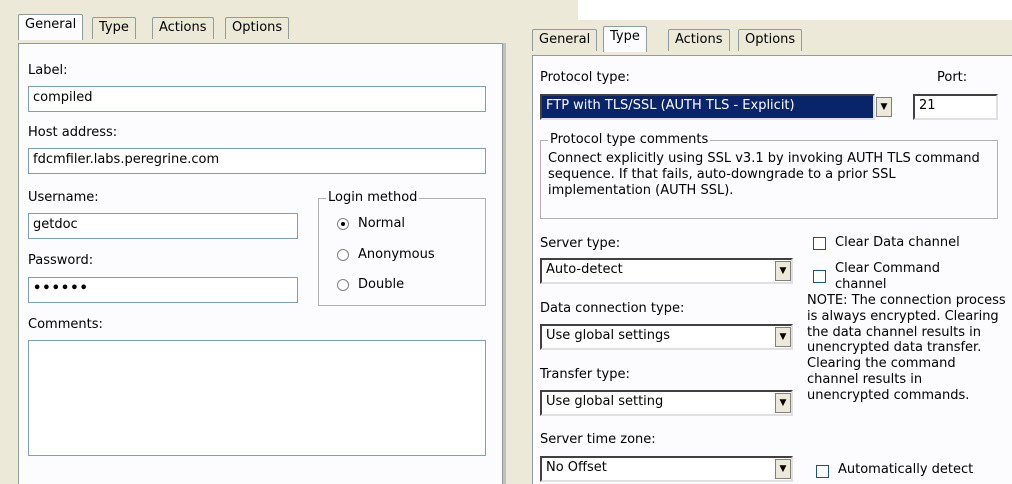 The image size is (1012, 484). Describe the element at coordinates (783, 271) in the screenshot. I see `server-type-dropdown-icon: ▼` at that location.